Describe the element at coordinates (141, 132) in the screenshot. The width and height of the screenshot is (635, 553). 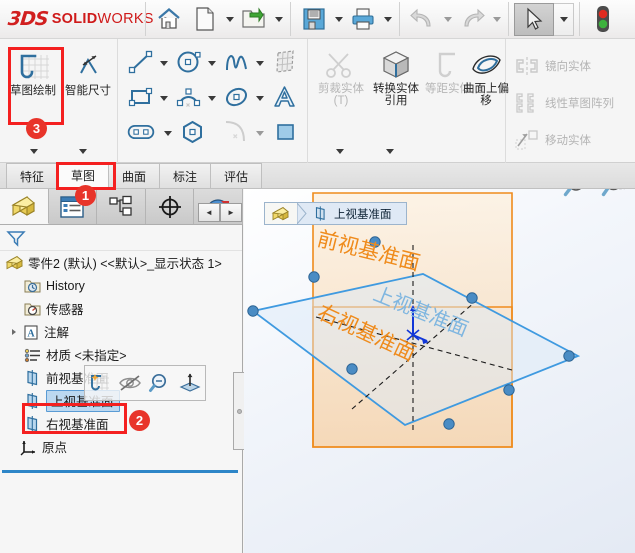
I see `slot-tool-button` at that location.